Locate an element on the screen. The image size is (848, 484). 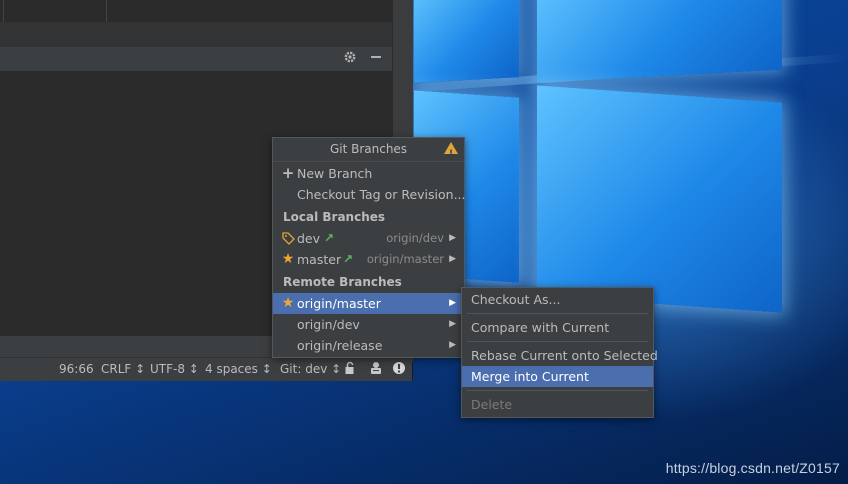
event-log-icon is located at coordinates (399, 369).